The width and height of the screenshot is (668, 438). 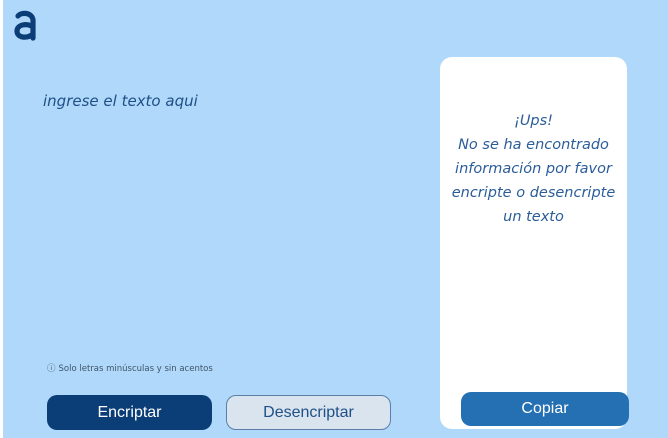 I want to click on copy-button: Copiar, so click(x=545, y=409).